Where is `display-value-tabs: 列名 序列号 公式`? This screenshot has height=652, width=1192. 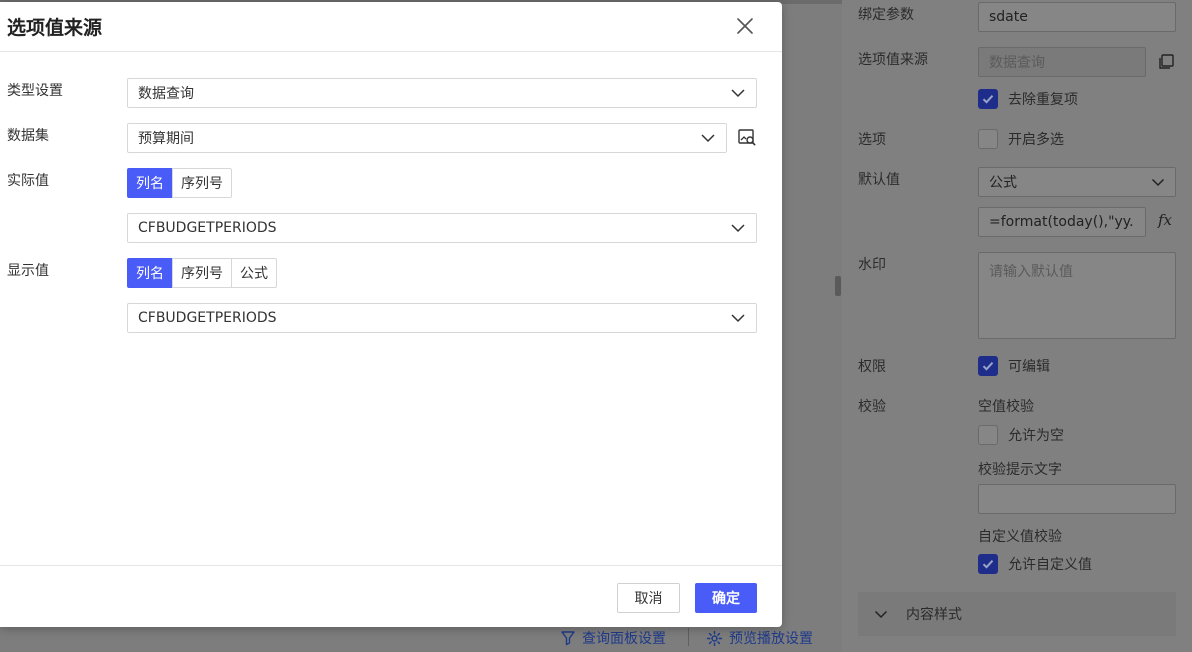
display-value-tabs: 列名 序列号 公式 is located at coordinates (202, 273).